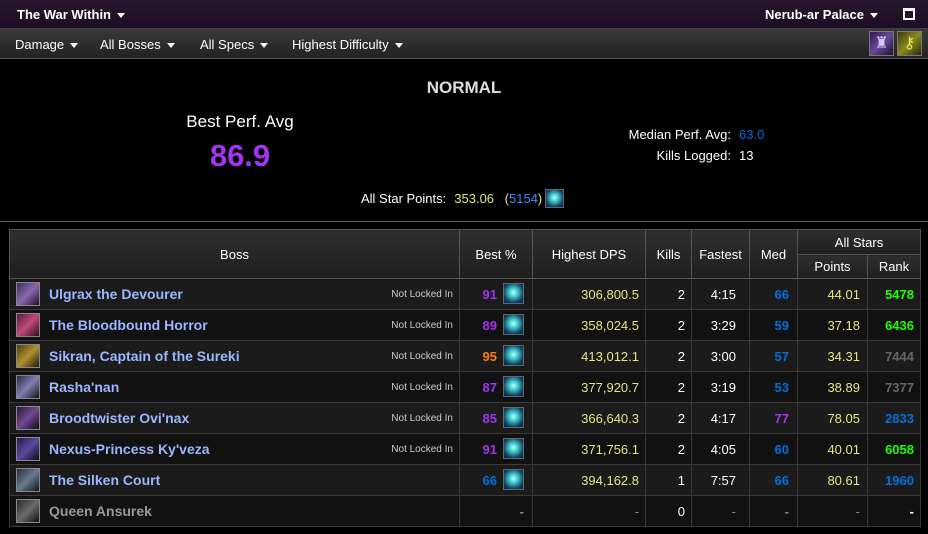  I want to click on median-percent: 57, so click(773, 356).